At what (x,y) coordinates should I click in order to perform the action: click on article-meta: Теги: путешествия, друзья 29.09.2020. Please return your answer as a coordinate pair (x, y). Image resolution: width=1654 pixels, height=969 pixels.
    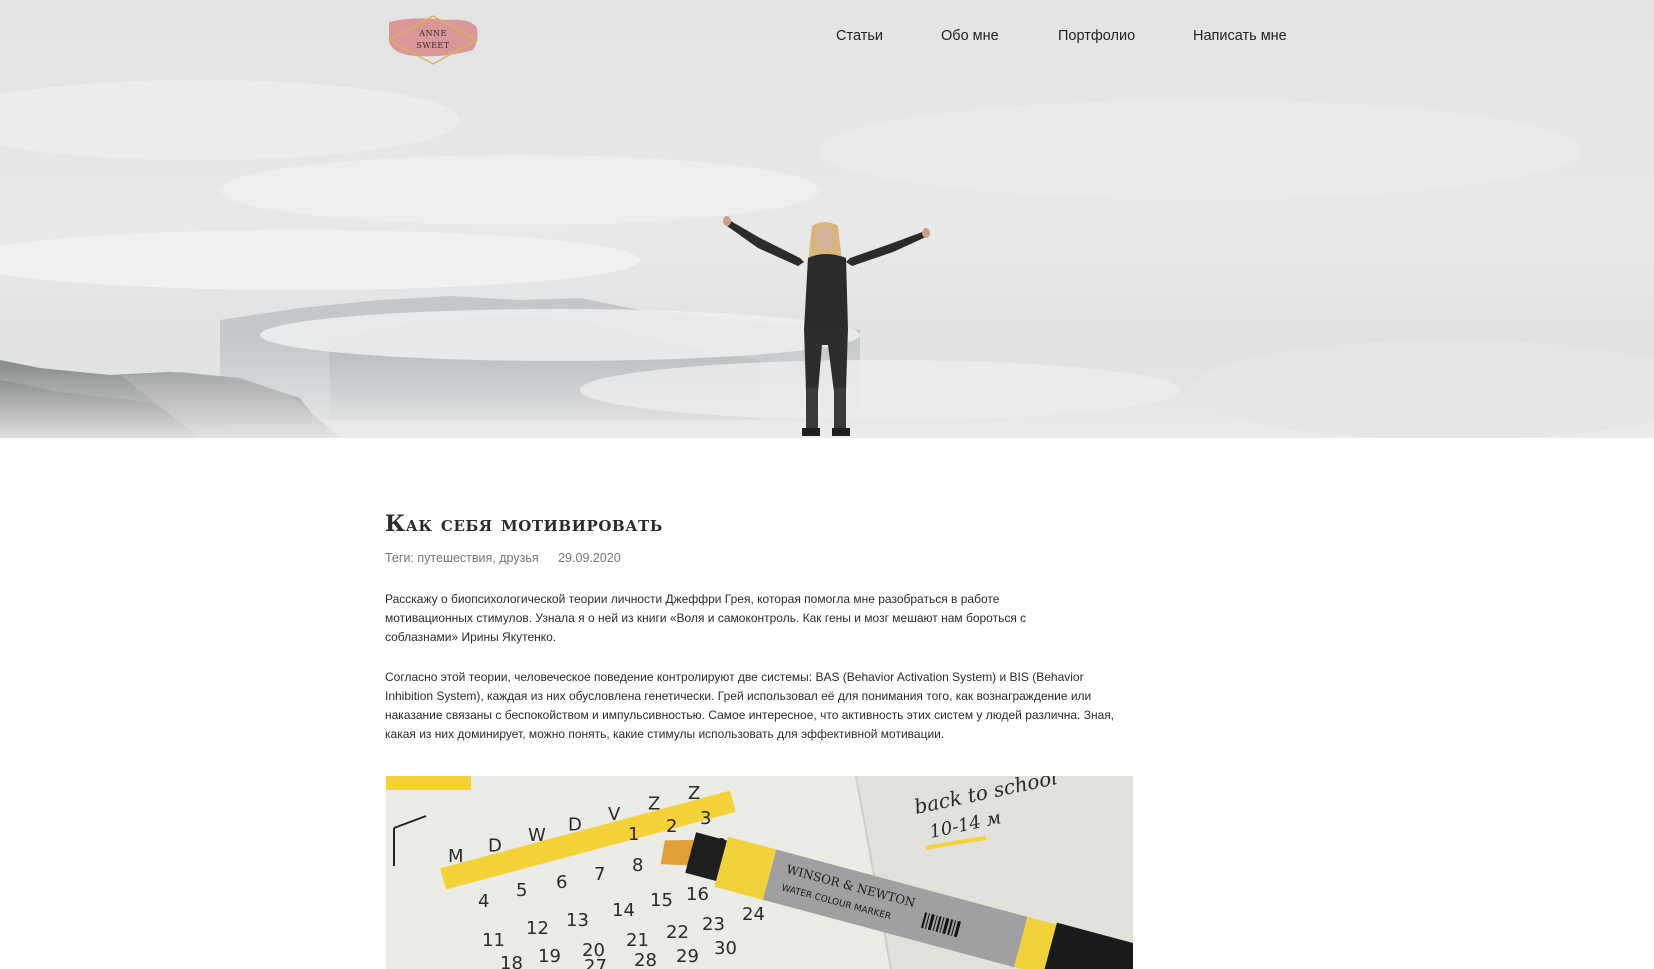
    Looking at the image, I should click on (760, 558).